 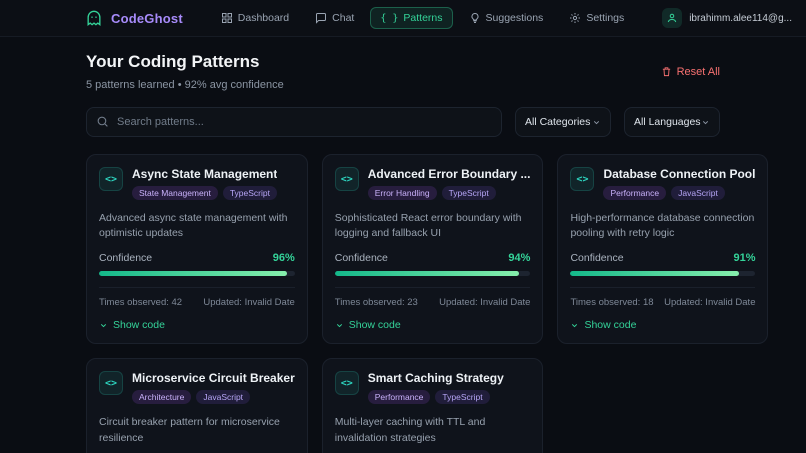 I want to click on categories-value: All Categories, so click(x=558, y=122).